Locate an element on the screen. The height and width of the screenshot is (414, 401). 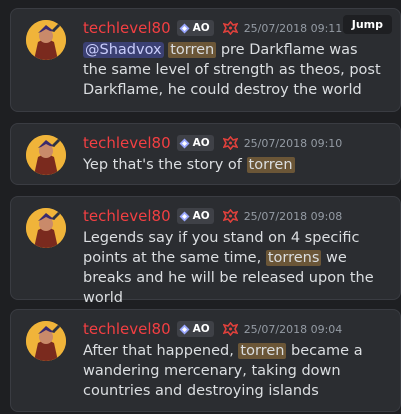
message-header: techlevel80 AO 25/07/2018 09:11 is located at coordinates (212, 28).